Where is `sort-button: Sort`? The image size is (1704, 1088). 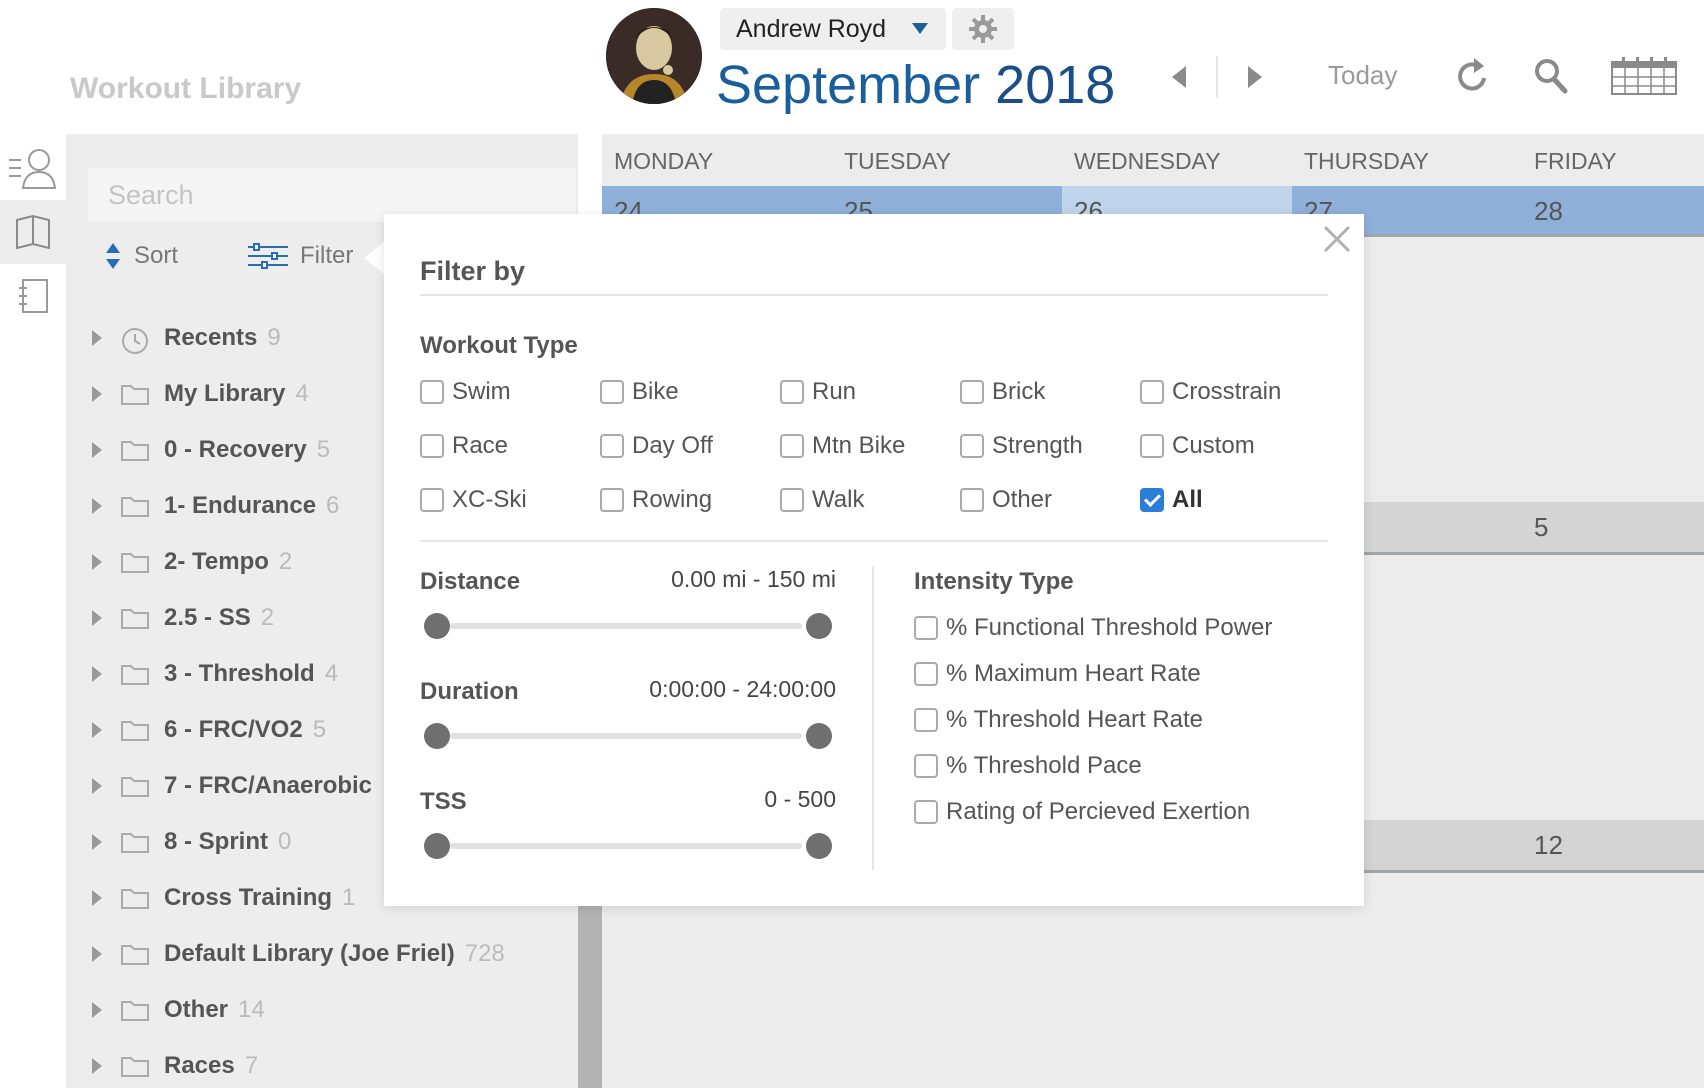 sort-button: Sort is located at coordinates (142, 256).